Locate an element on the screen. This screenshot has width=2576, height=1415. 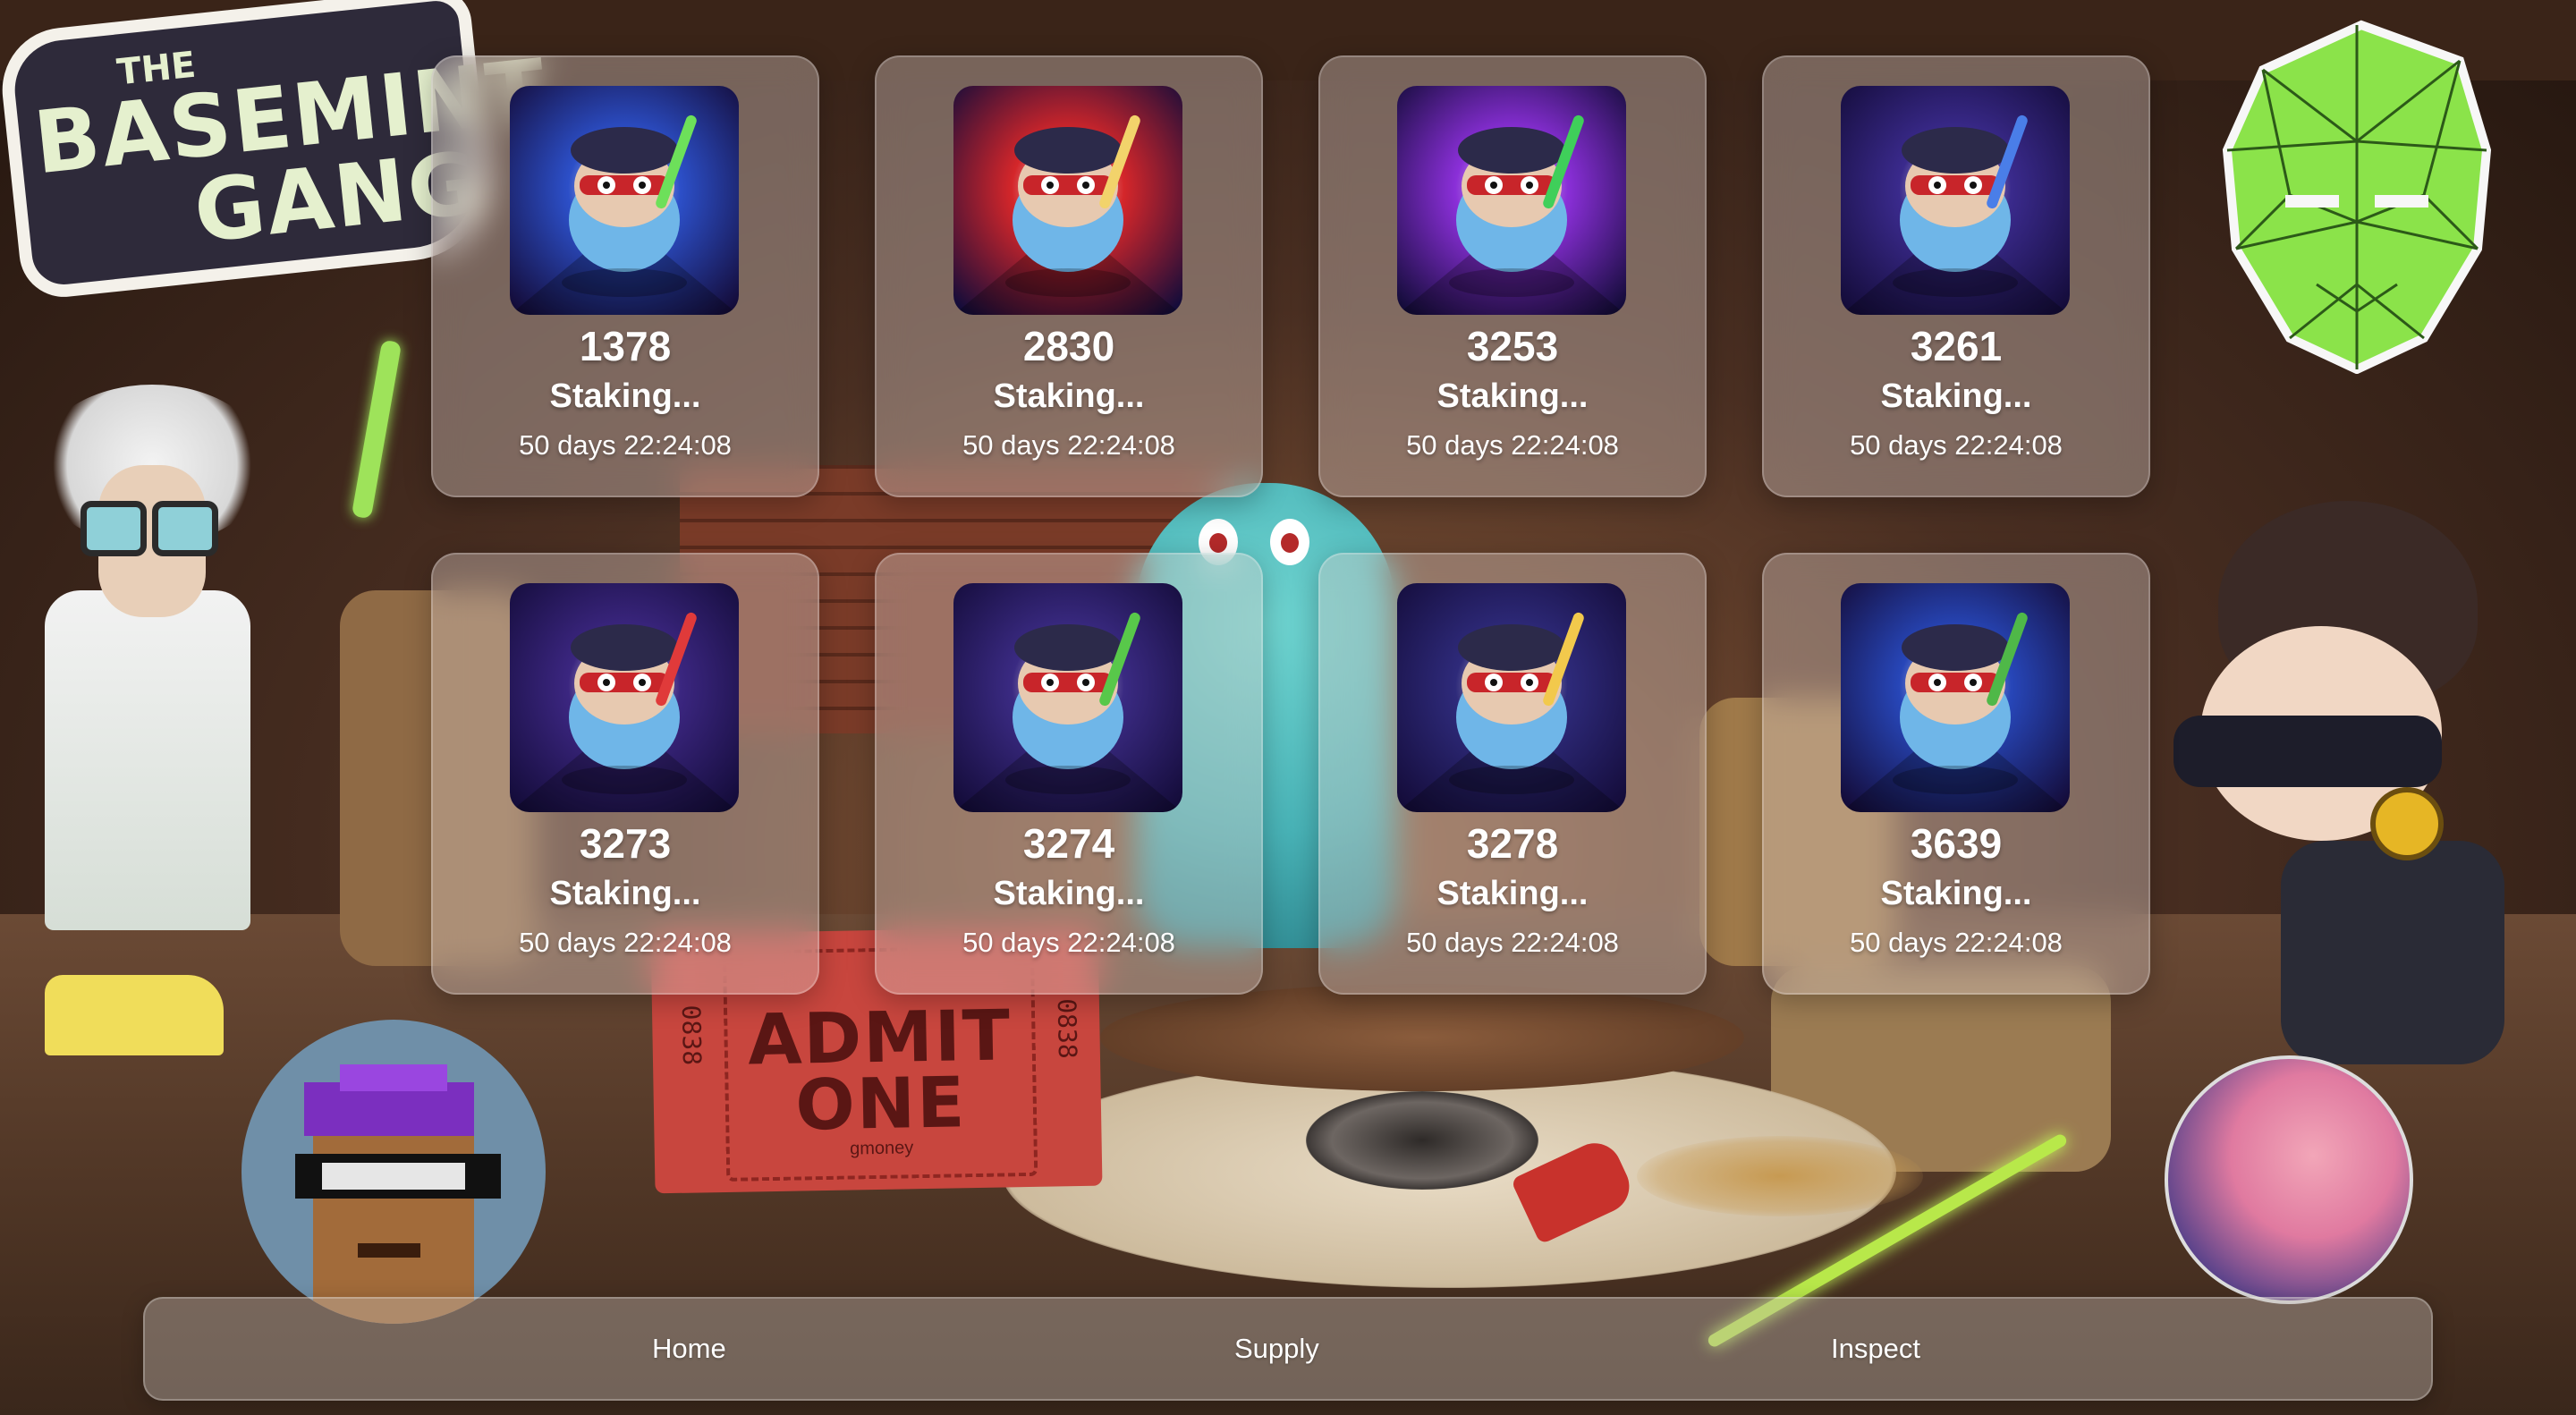
avatar-anime is located at coordinates (2289, 1180).